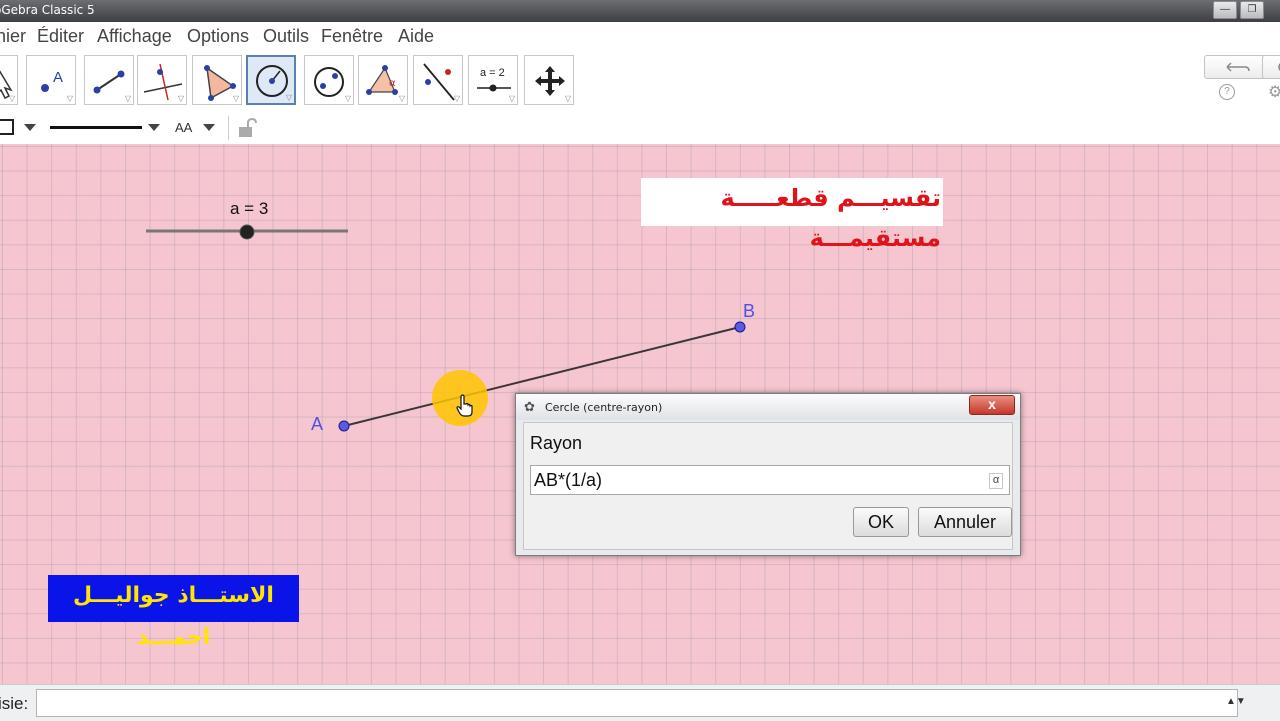 The height and width of the screenshot is (721, 1280). I want to click on dialog-title: Cercle (centre-rayon), so click(604, 407).